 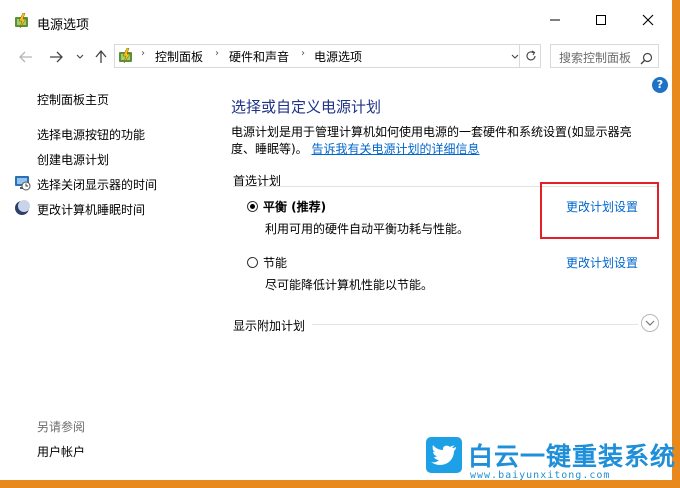 I want to click on see-also-heading: 另请参阅, so click(x=61, y=427).